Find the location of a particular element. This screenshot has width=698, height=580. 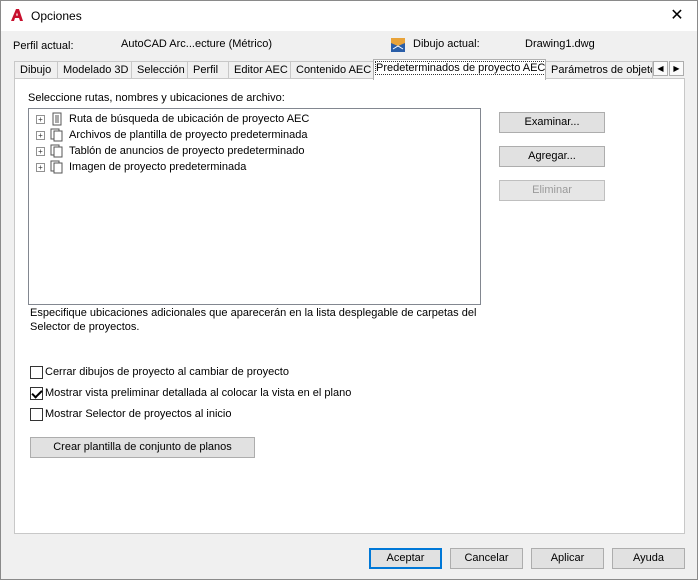

drawing-value: Drawing1.dwg is located at coordinates (560, 44).